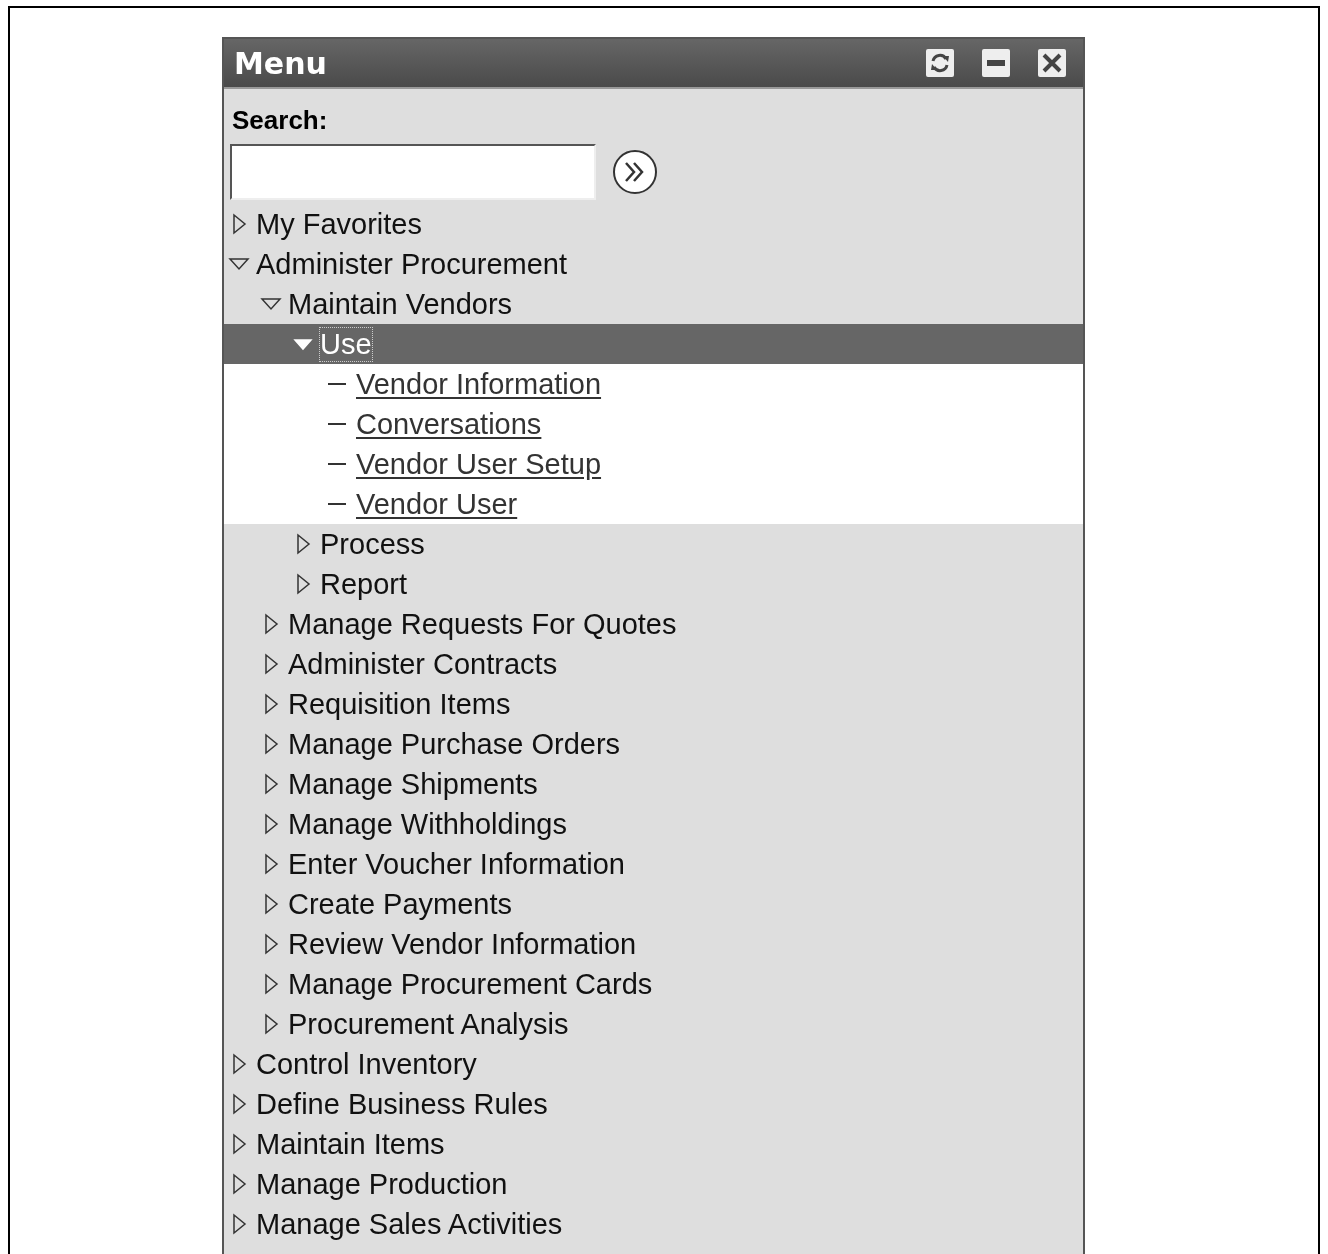 The height and width of the screenshot is (1254, 1328). Describe the element at coordinates (479, 384) in the screenshot. I see `menu-link: Vendor Information` at that location.